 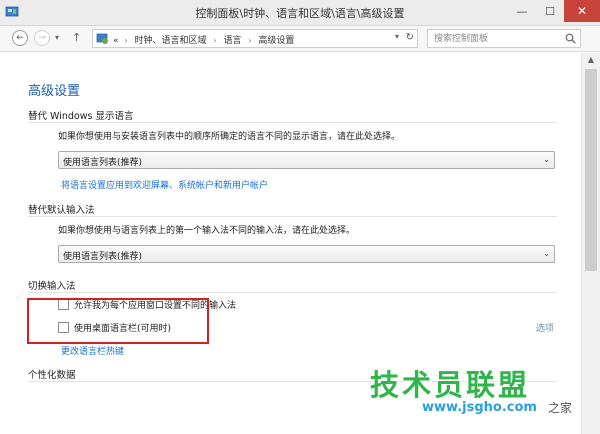 What do you see at coordinates (229, 137) in the screenshot?
I see `display-language-description: 如果你想使用与安装语言列表中的顺序所确定的语言不同的显示语言，请在此处选择。` at bounding box center [229, 137].